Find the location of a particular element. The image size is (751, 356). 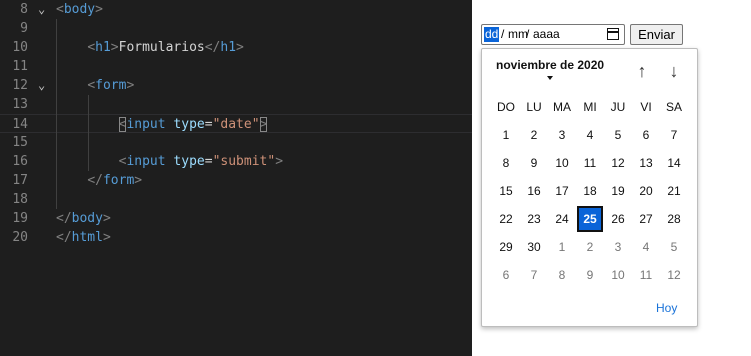

calendar-day: 30 is located at coordinates (534, 247).